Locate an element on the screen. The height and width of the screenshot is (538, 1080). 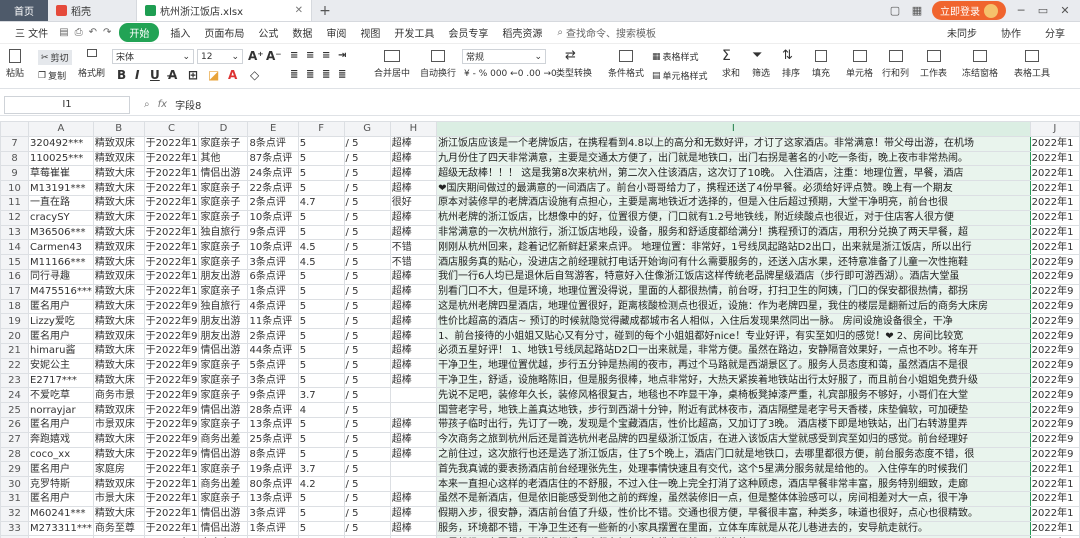
cell-e: 4条点评 is located at coordinates (273, 306).